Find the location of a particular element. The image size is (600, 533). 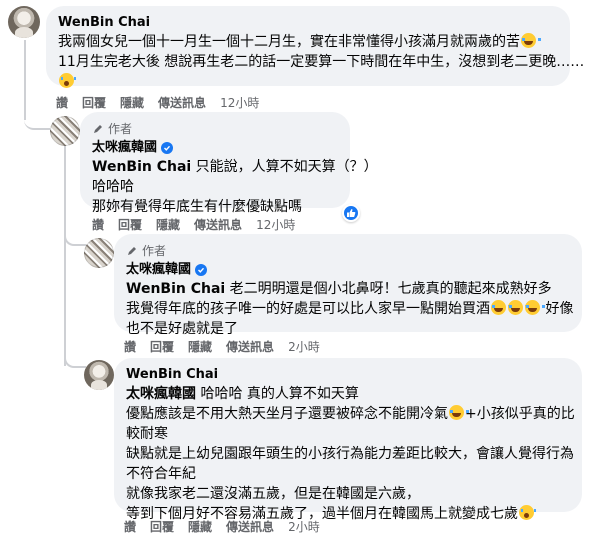

comment-text: 老二明明還是個小北鼻呀！七歲真的聽起來成熟好多 is located at coordinates (388, 289).